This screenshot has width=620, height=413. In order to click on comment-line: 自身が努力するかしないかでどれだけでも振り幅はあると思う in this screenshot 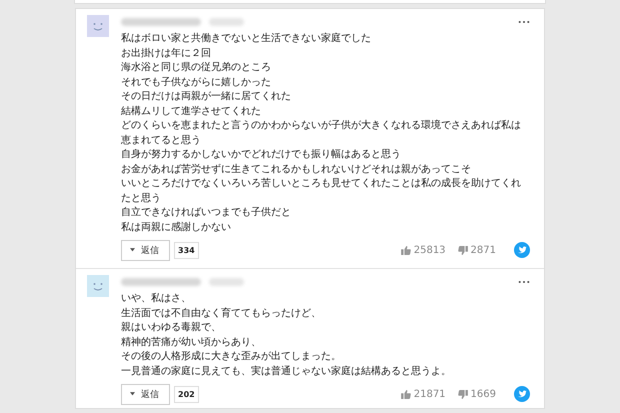, I will do `click(261, 155)`.